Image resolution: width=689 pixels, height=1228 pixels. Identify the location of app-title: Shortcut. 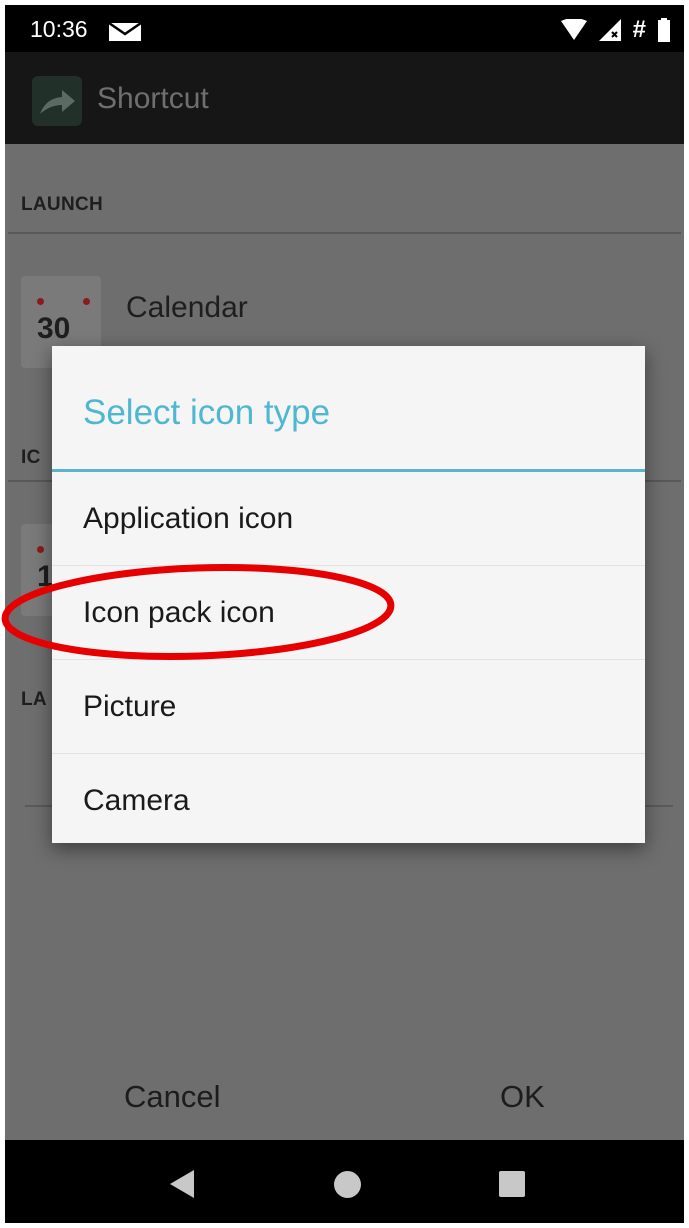
(153, 98).